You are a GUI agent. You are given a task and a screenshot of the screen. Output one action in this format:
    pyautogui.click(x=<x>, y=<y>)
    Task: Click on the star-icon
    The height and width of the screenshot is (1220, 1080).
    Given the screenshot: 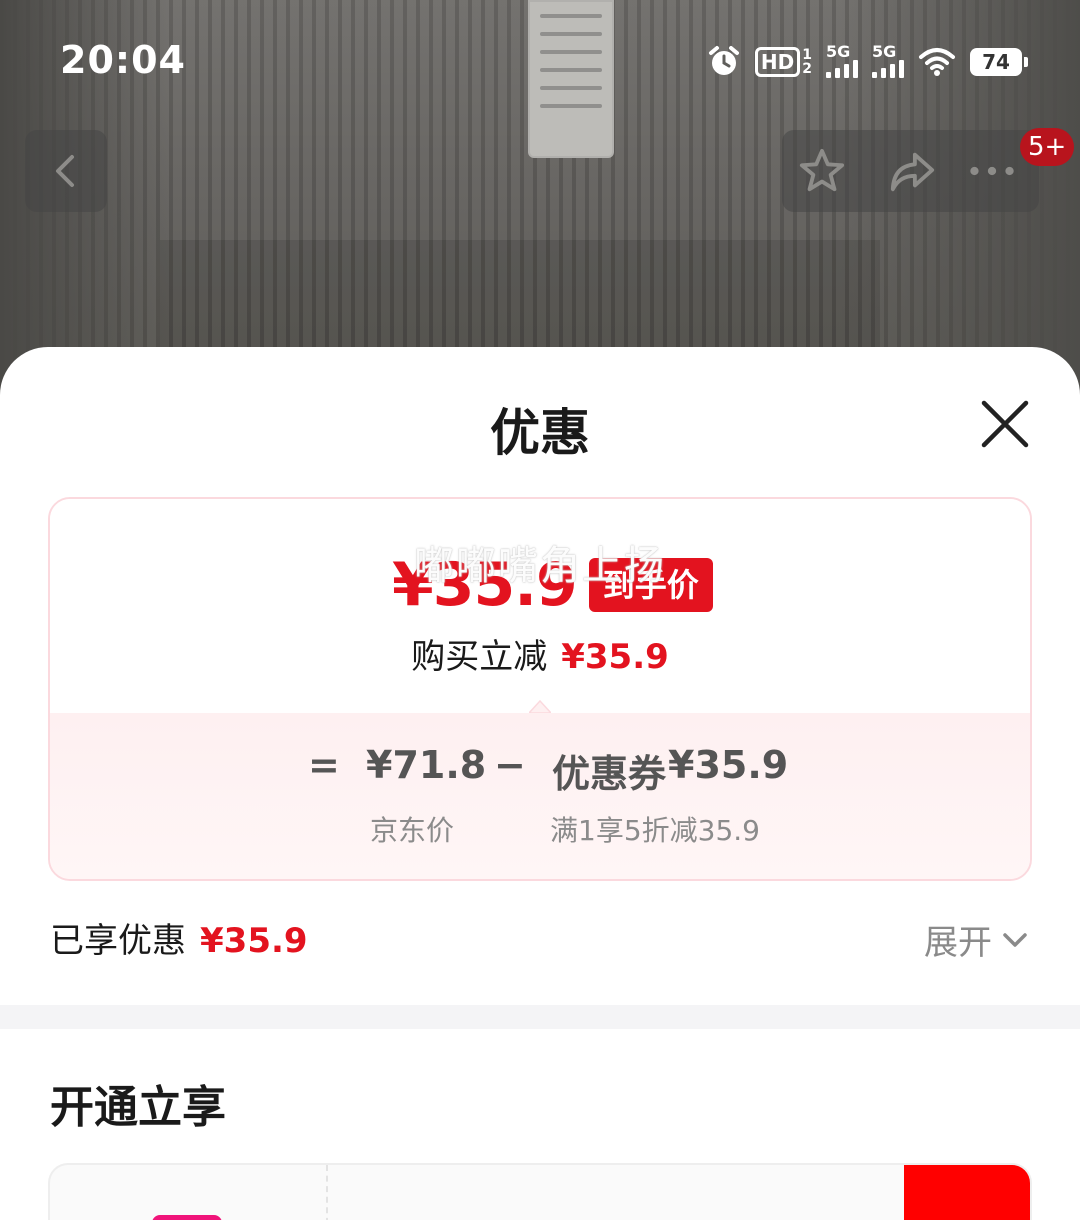 What is the action you would take?
    pyautogui.click(x=822, y=170)
    